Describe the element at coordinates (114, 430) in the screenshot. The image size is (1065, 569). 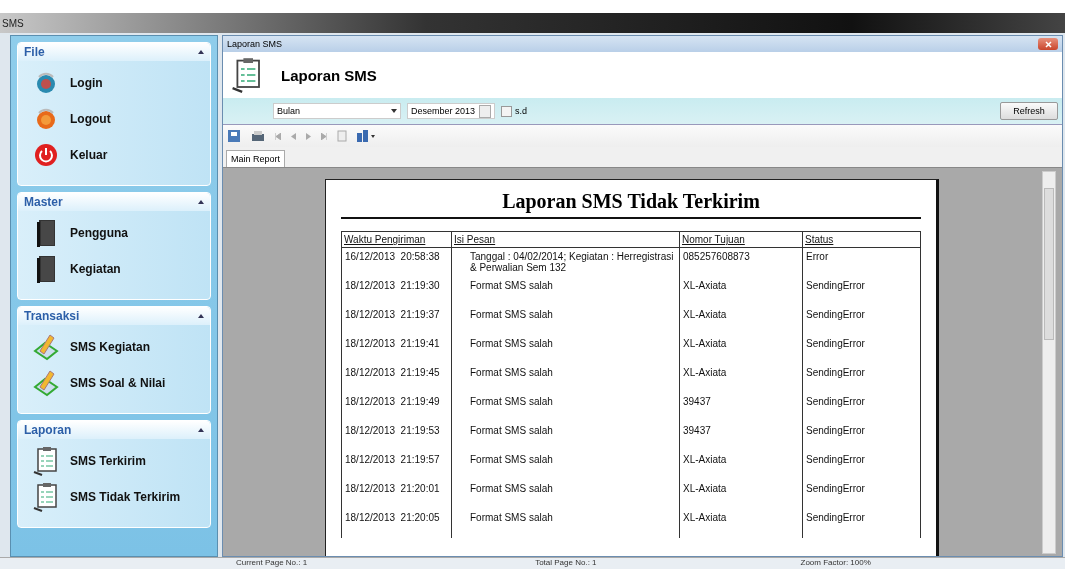
I see `group-header: Laporan` at that location.